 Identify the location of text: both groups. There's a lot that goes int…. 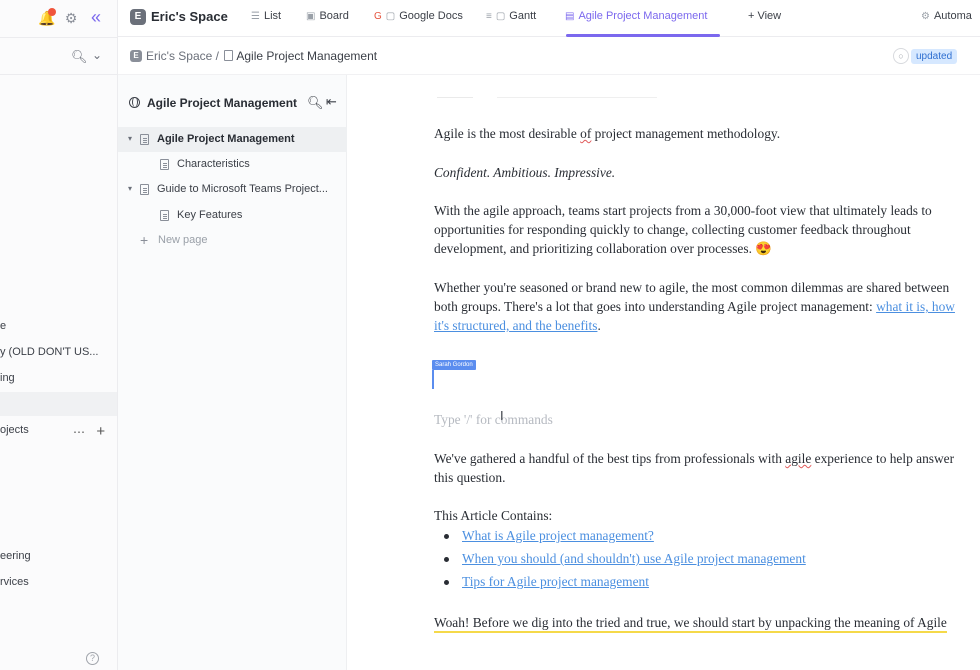
(655, 306).